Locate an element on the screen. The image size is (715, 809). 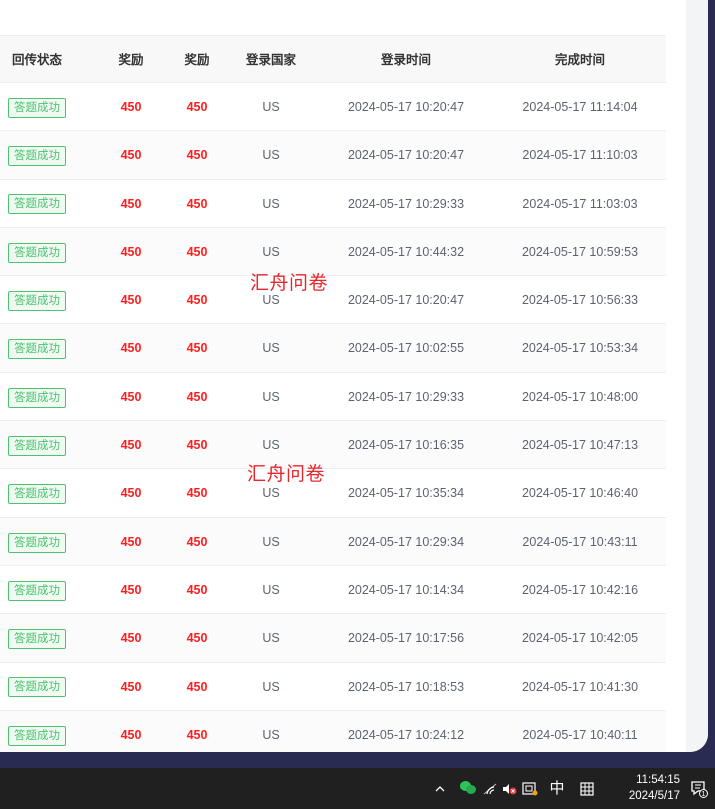
done-time-cell: 2024-05-17 10:59:53 is located at coordinates (580, 251).